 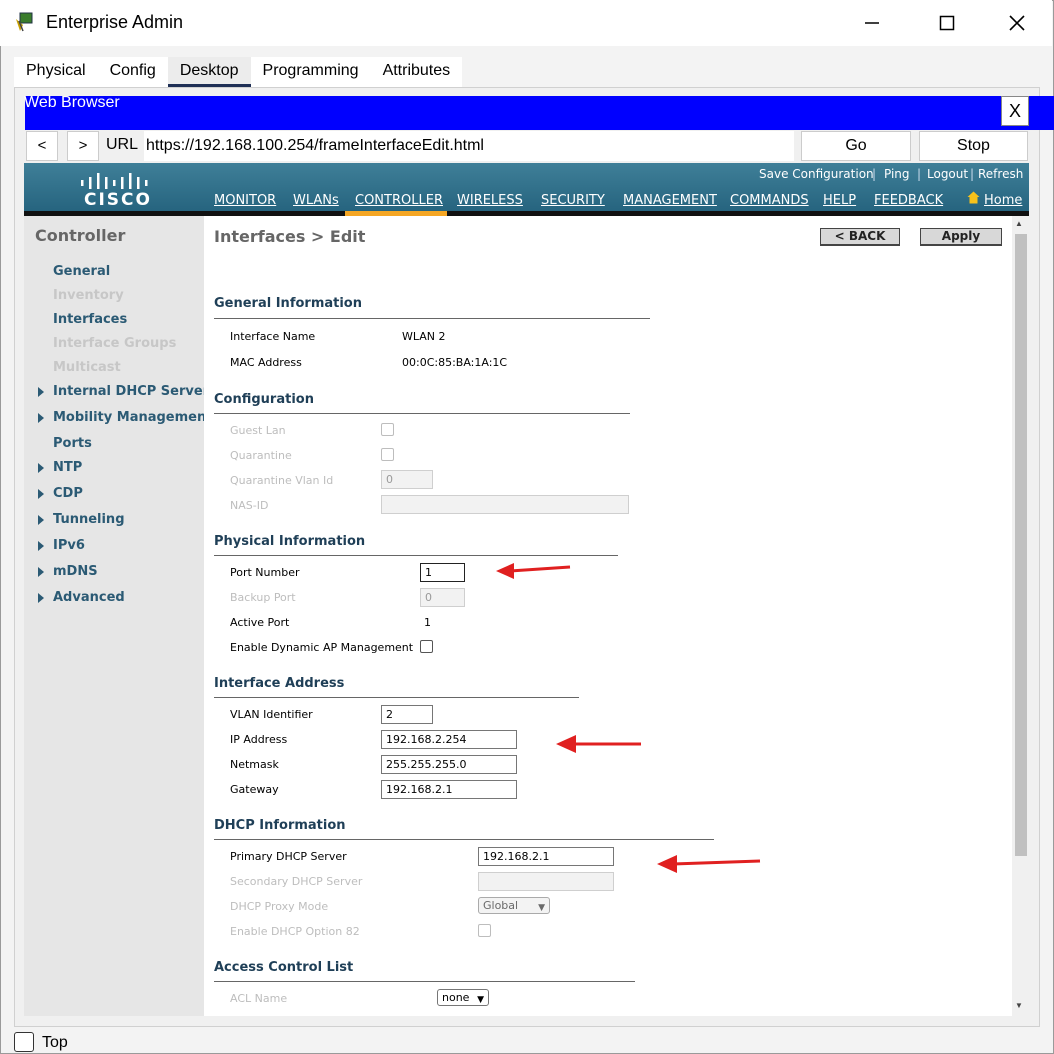 I want to click on mac-address-value: 00:0C:85:BA:1A:1C, so click(x=455, y=362).